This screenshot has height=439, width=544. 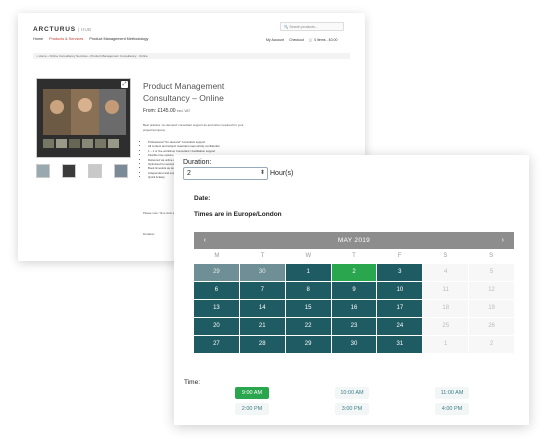 What do you see at coordinates (323, 40) in the screenshot?
I see `cart-link: 🛒 0 items - £0.00` at bounding box center [323, 40].